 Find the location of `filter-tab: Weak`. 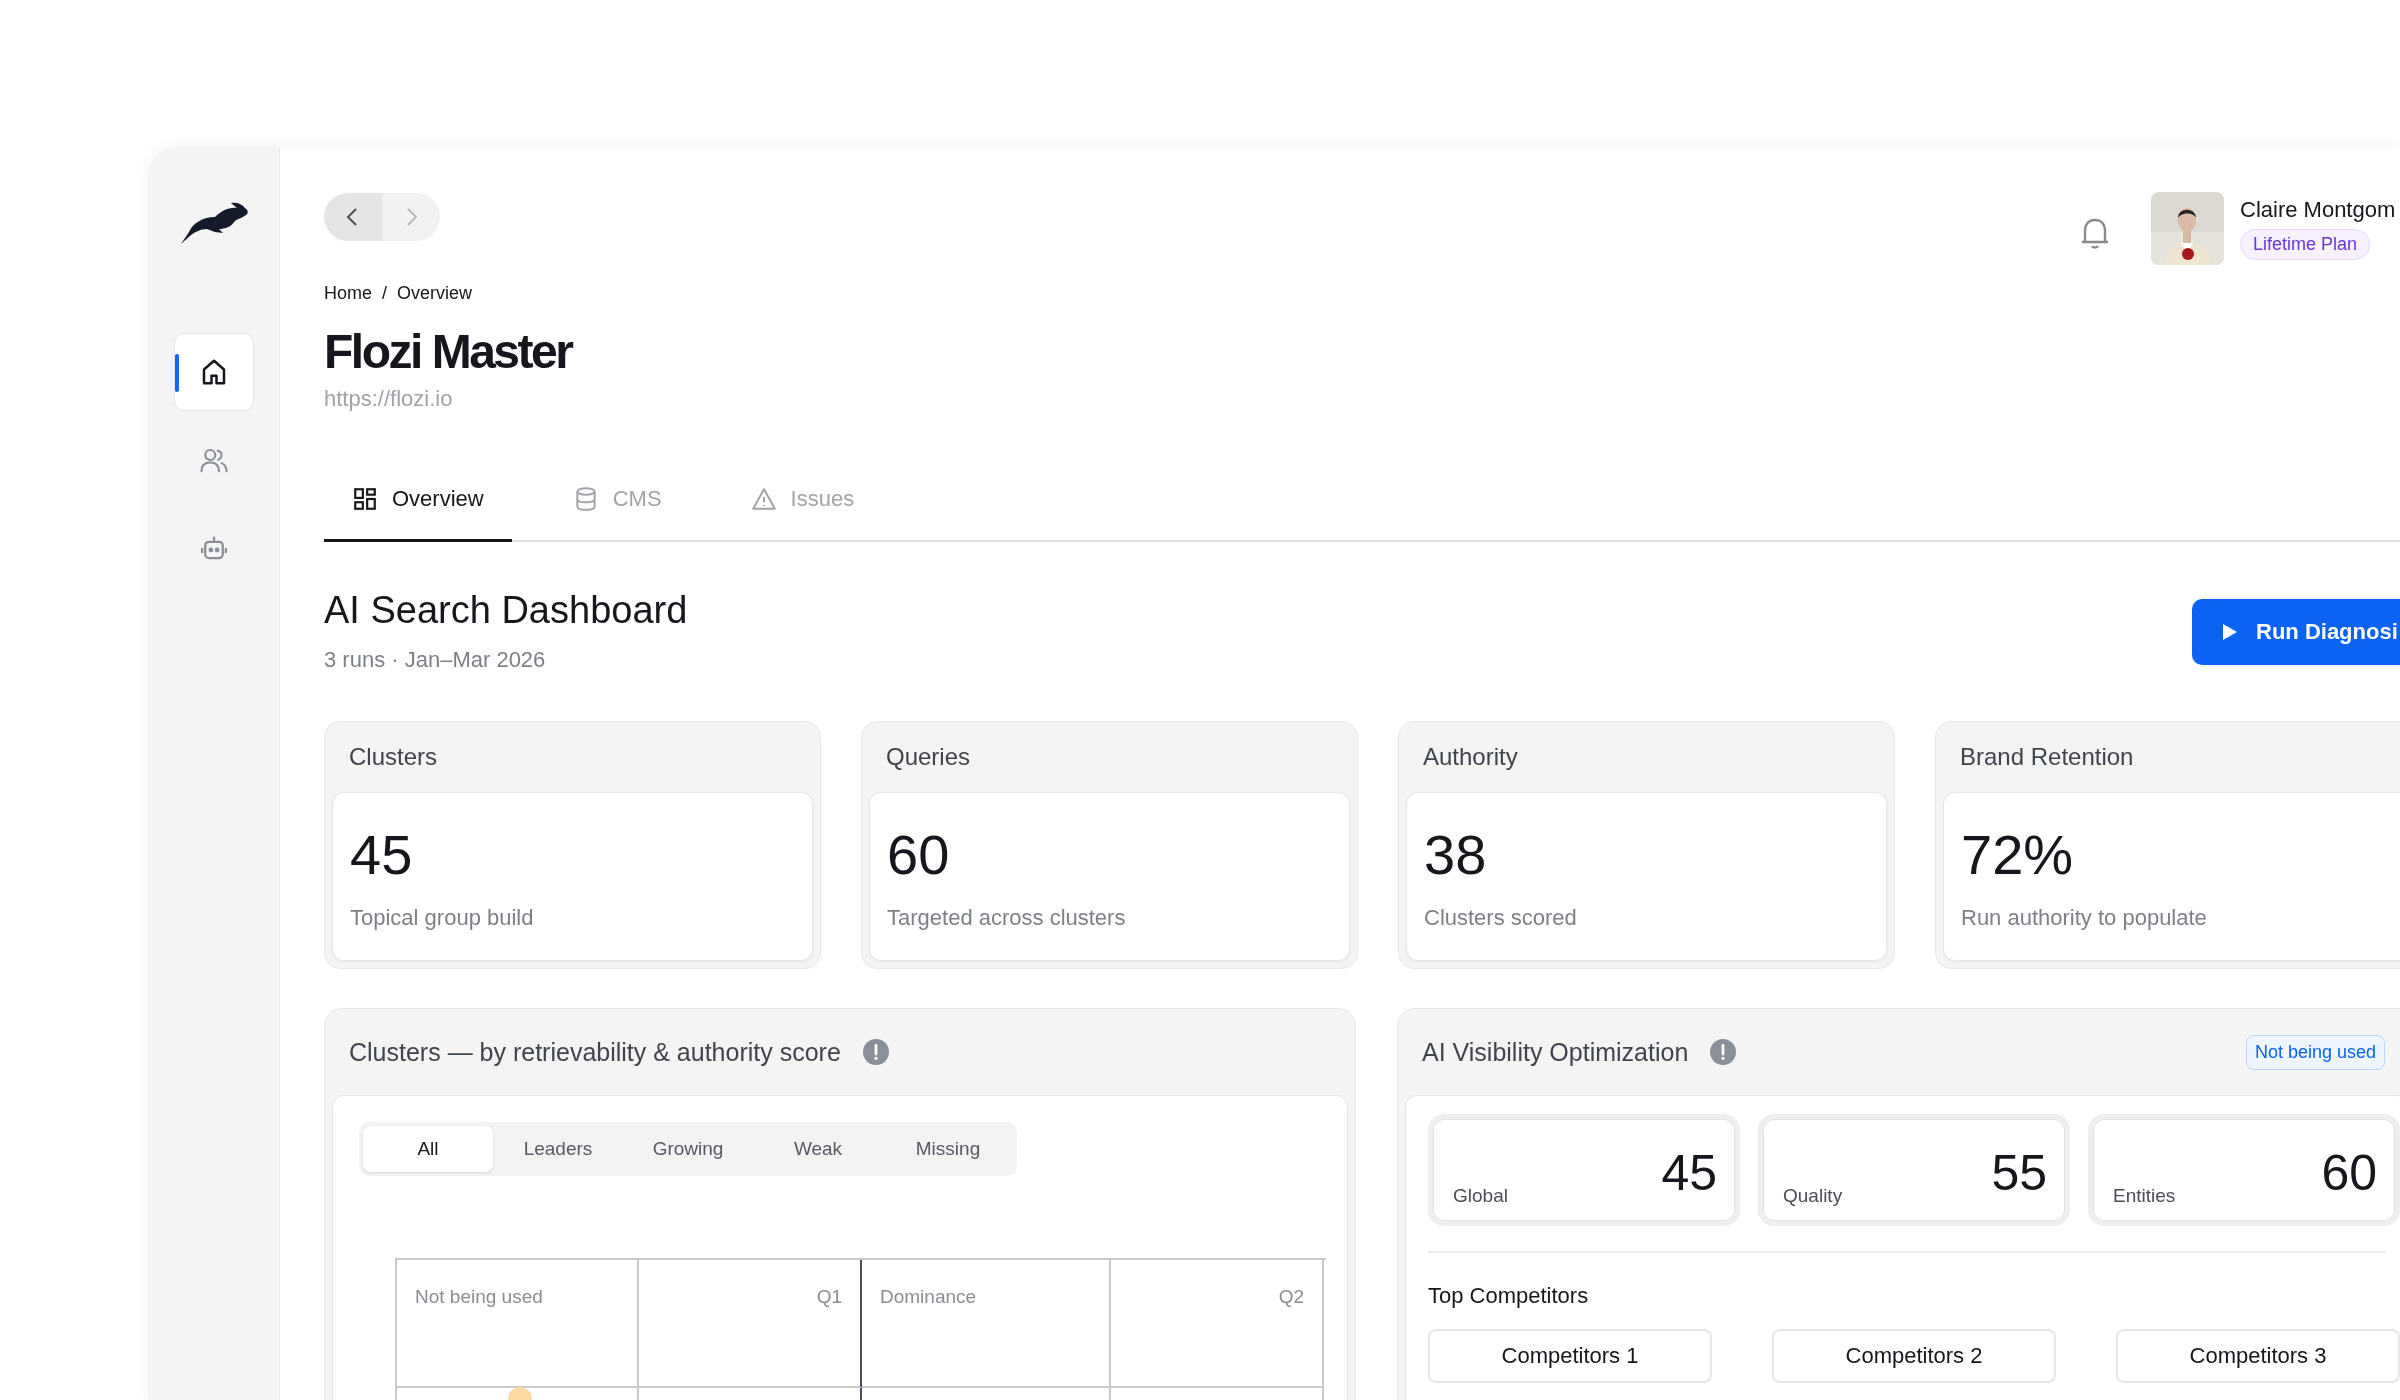

filter-tab: Weak is located at coordinates (818, 1149).